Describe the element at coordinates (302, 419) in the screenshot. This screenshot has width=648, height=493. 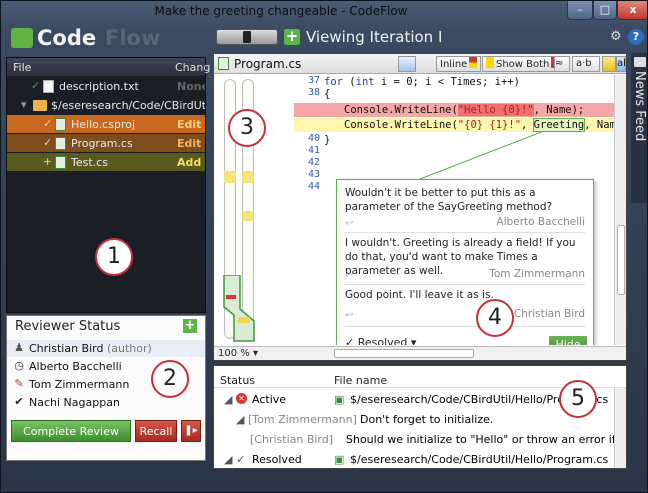
I see `comment-author: [Tom Zimmermann]` at that location.